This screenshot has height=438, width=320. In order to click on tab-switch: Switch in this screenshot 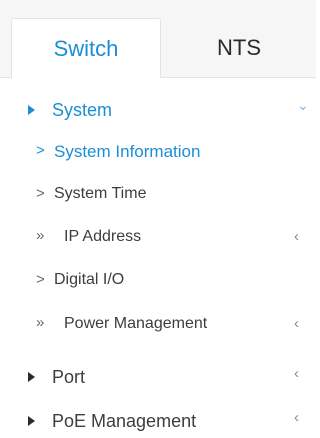, I will do `click(86, 48)`.